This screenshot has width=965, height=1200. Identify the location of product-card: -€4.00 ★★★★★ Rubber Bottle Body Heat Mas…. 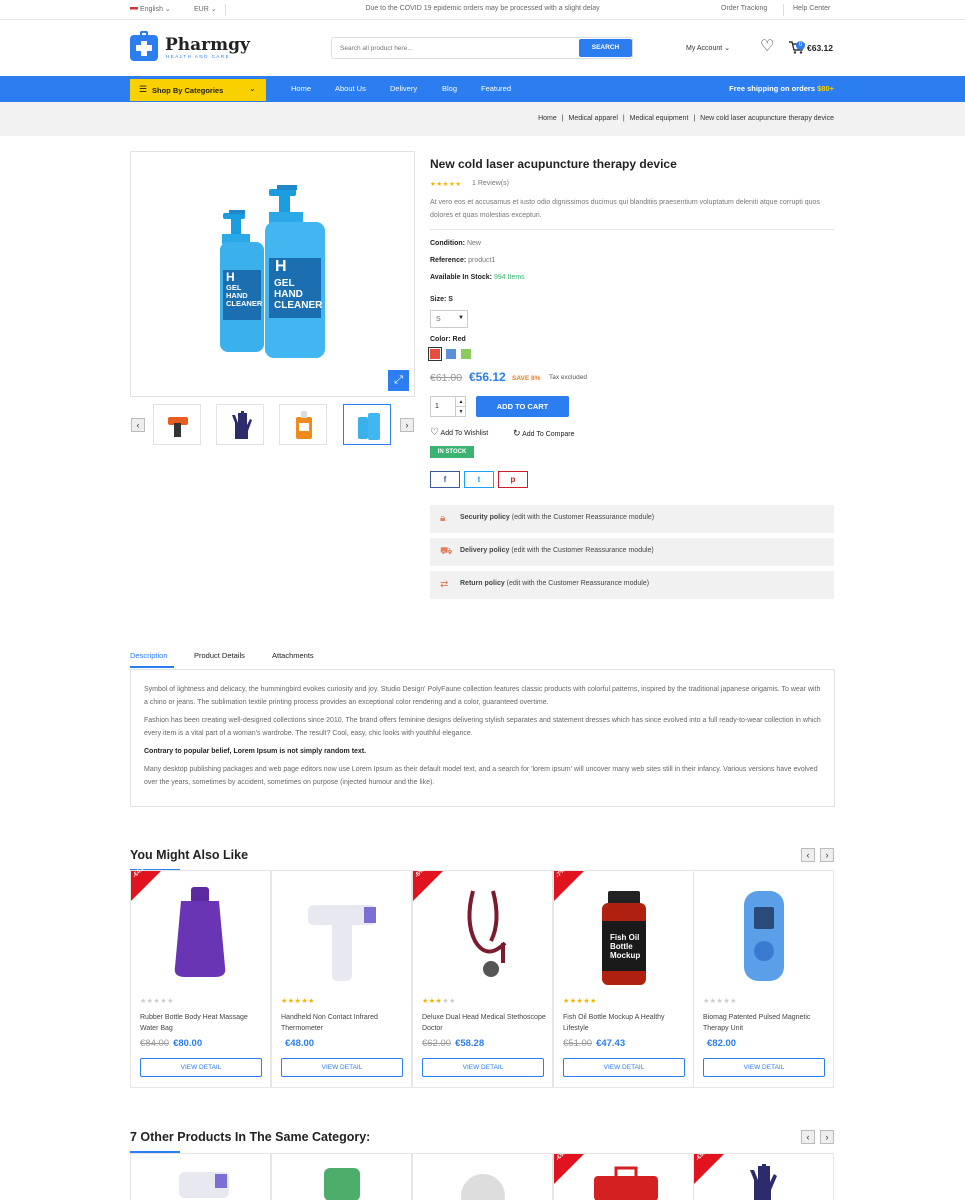
(200, 975).